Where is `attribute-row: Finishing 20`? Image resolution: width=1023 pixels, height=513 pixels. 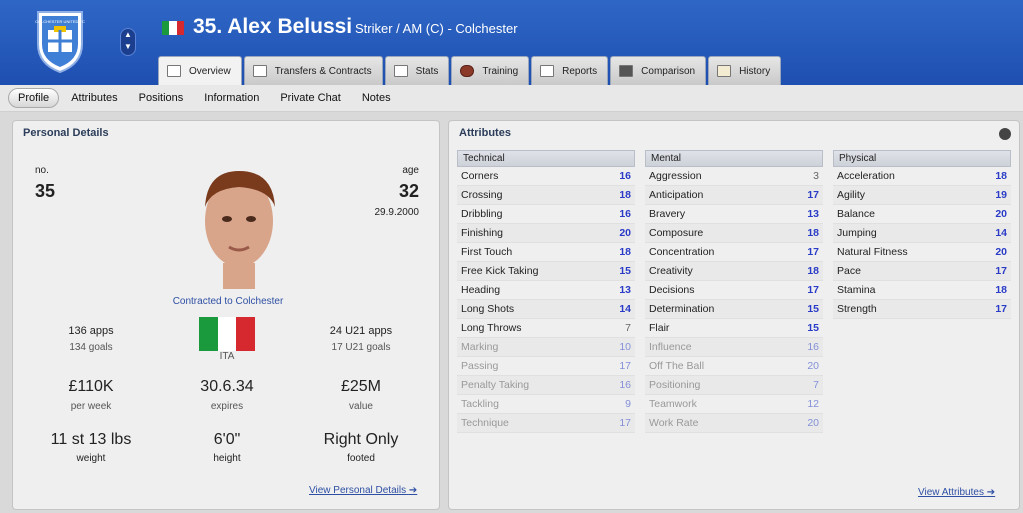
attribute-row: Finishing 20 is located at coordinates (546, 233).